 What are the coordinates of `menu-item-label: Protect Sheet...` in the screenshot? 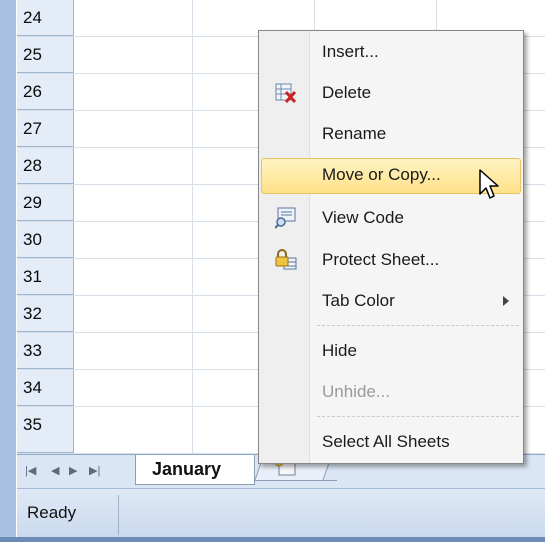 It's located at (381, 259).